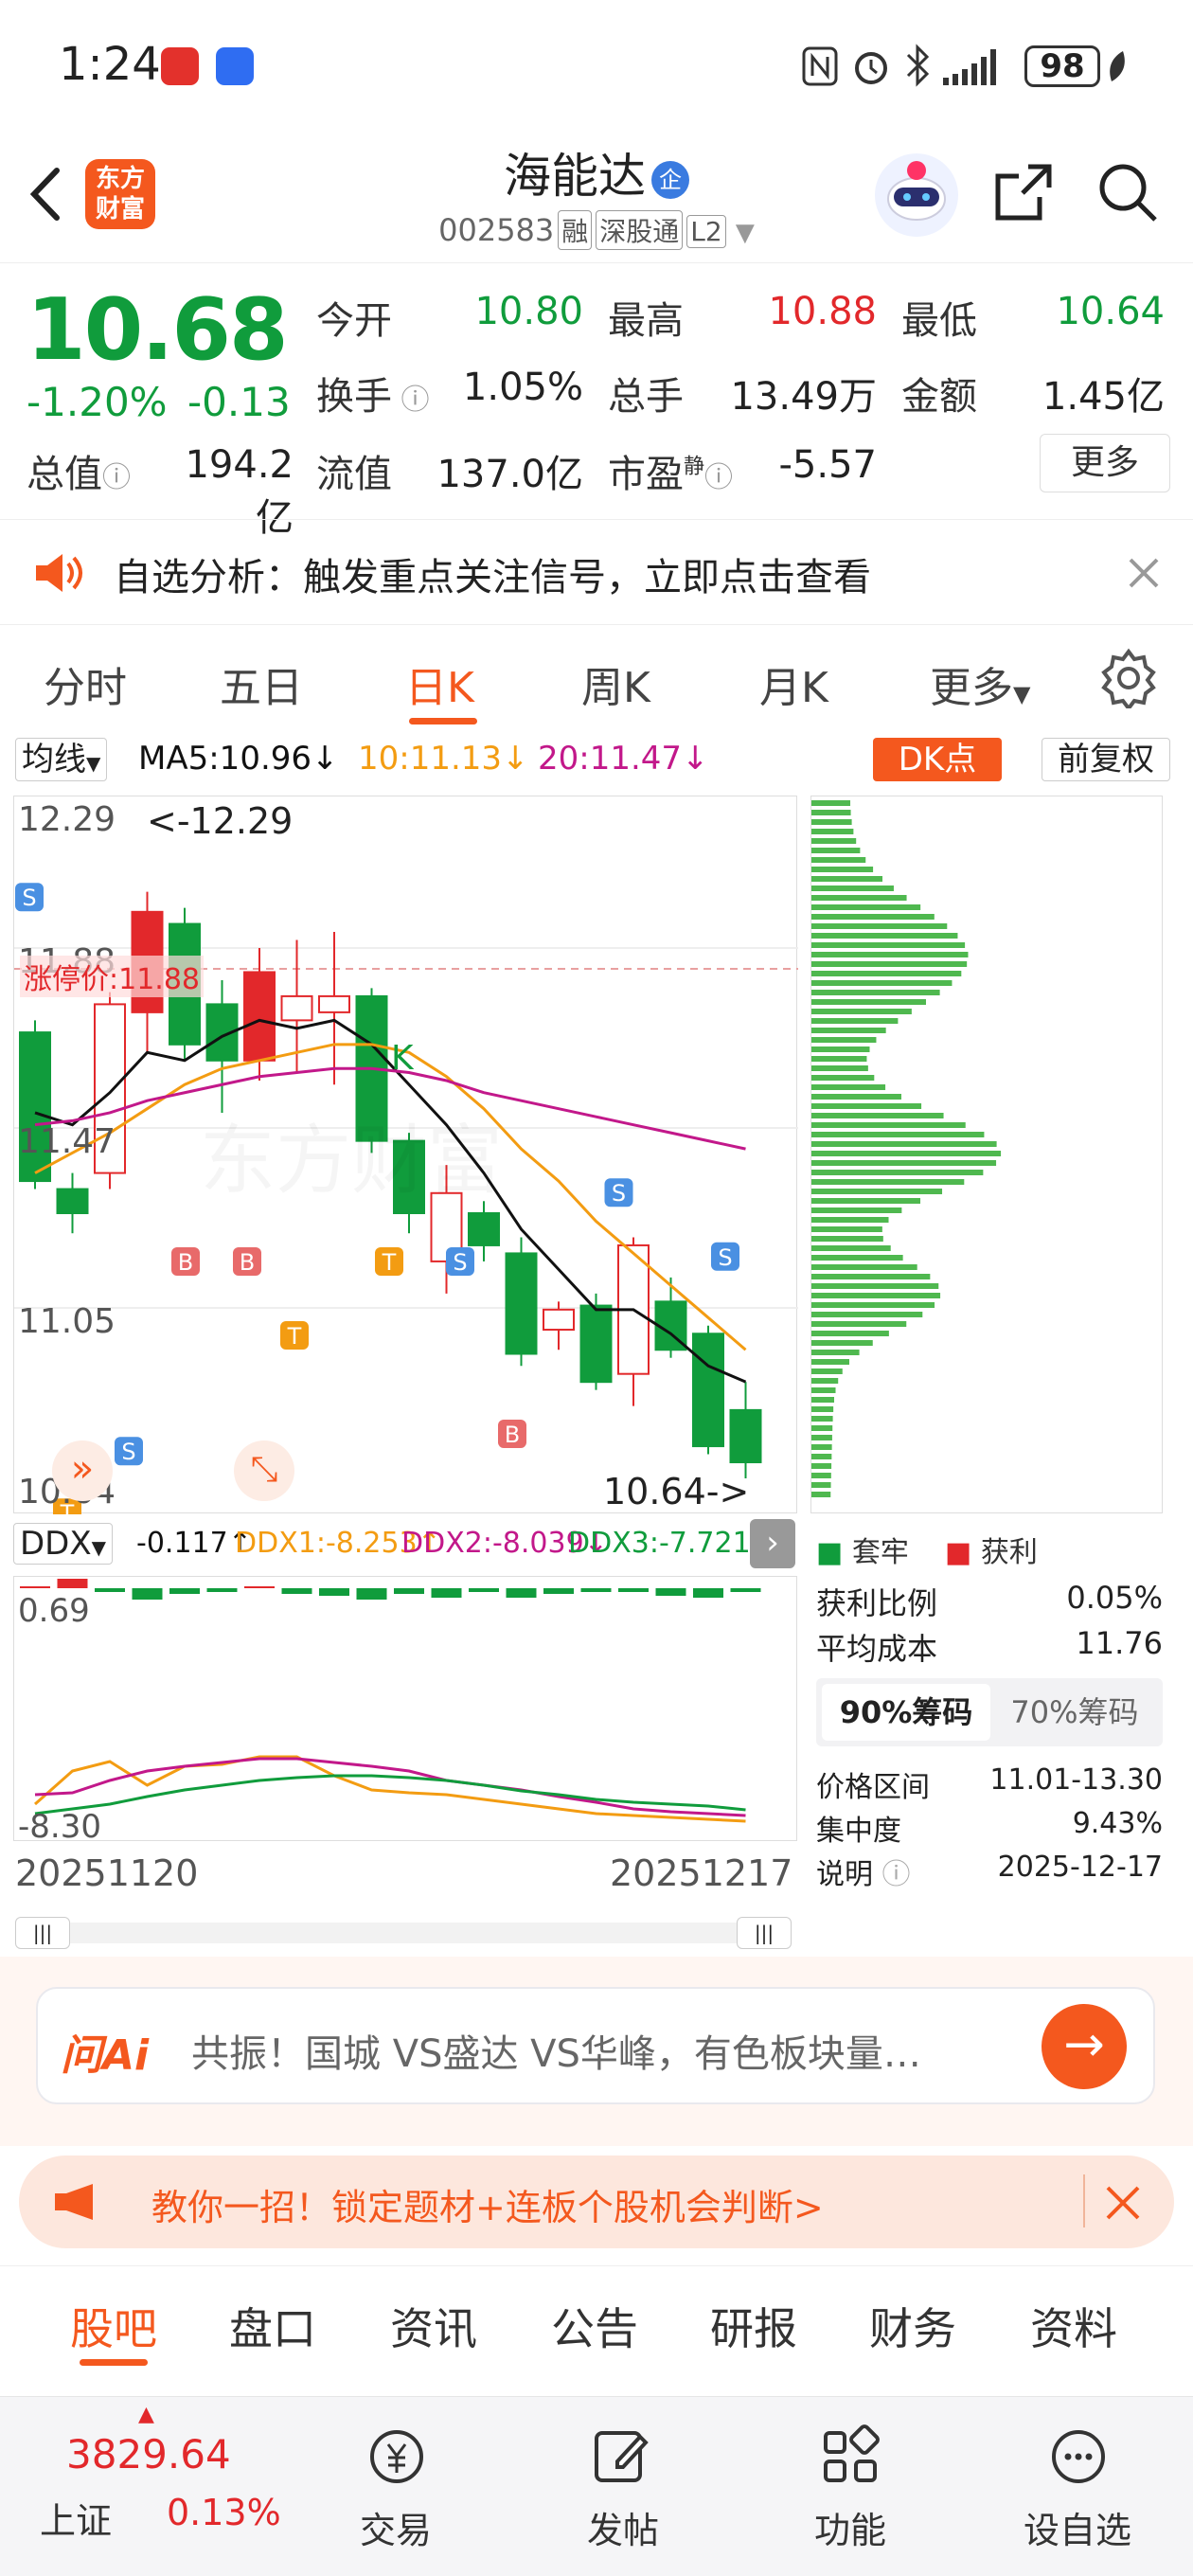 The width and height of the screenshot is (1193, 2576). What do you see at coordinates (224, 2512) in the screenshot?
I see `index-change: 0.13%` at bounding box center [224, 2512].